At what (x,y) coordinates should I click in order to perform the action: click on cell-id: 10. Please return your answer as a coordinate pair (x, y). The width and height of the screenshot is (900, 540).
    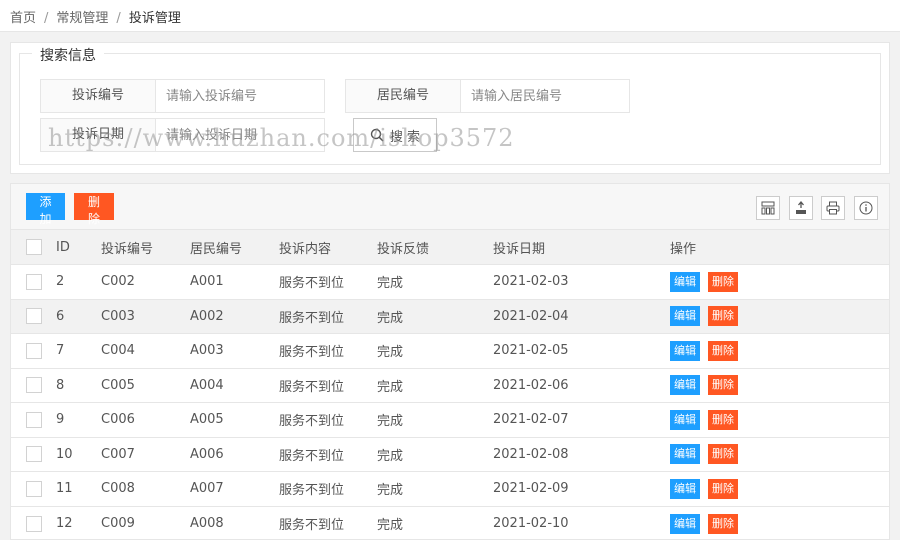
    Looking at the image, I should click on (64, 454).